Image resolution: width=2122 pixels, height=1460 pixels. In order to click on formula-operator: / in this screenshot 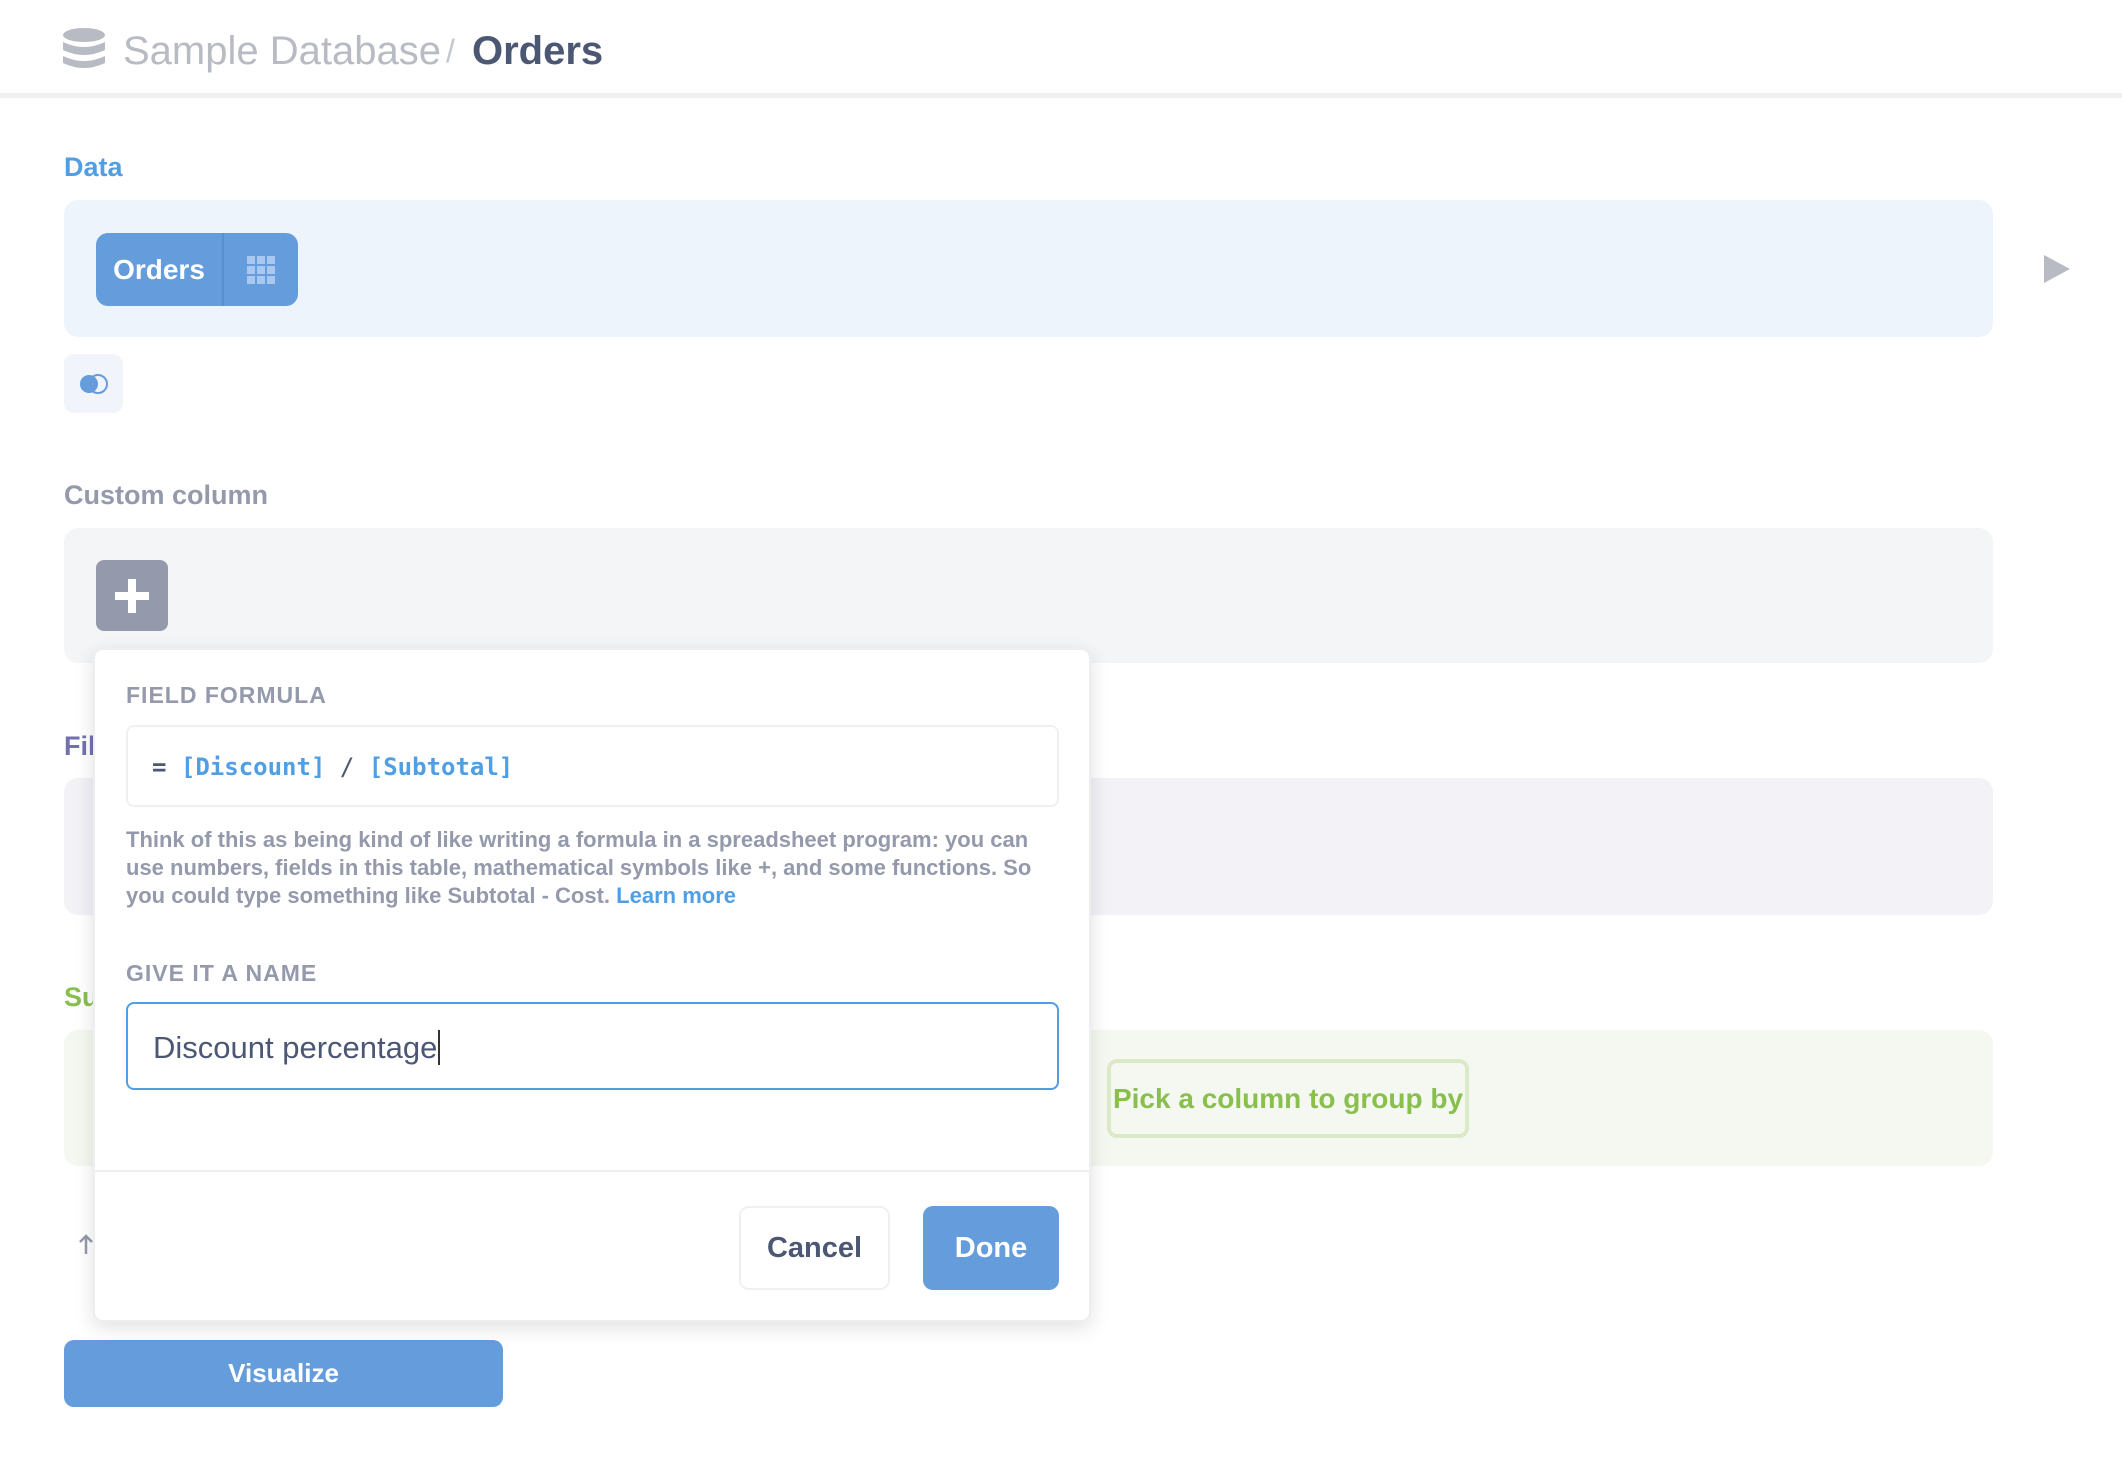, I will do `click(347, 767)`.